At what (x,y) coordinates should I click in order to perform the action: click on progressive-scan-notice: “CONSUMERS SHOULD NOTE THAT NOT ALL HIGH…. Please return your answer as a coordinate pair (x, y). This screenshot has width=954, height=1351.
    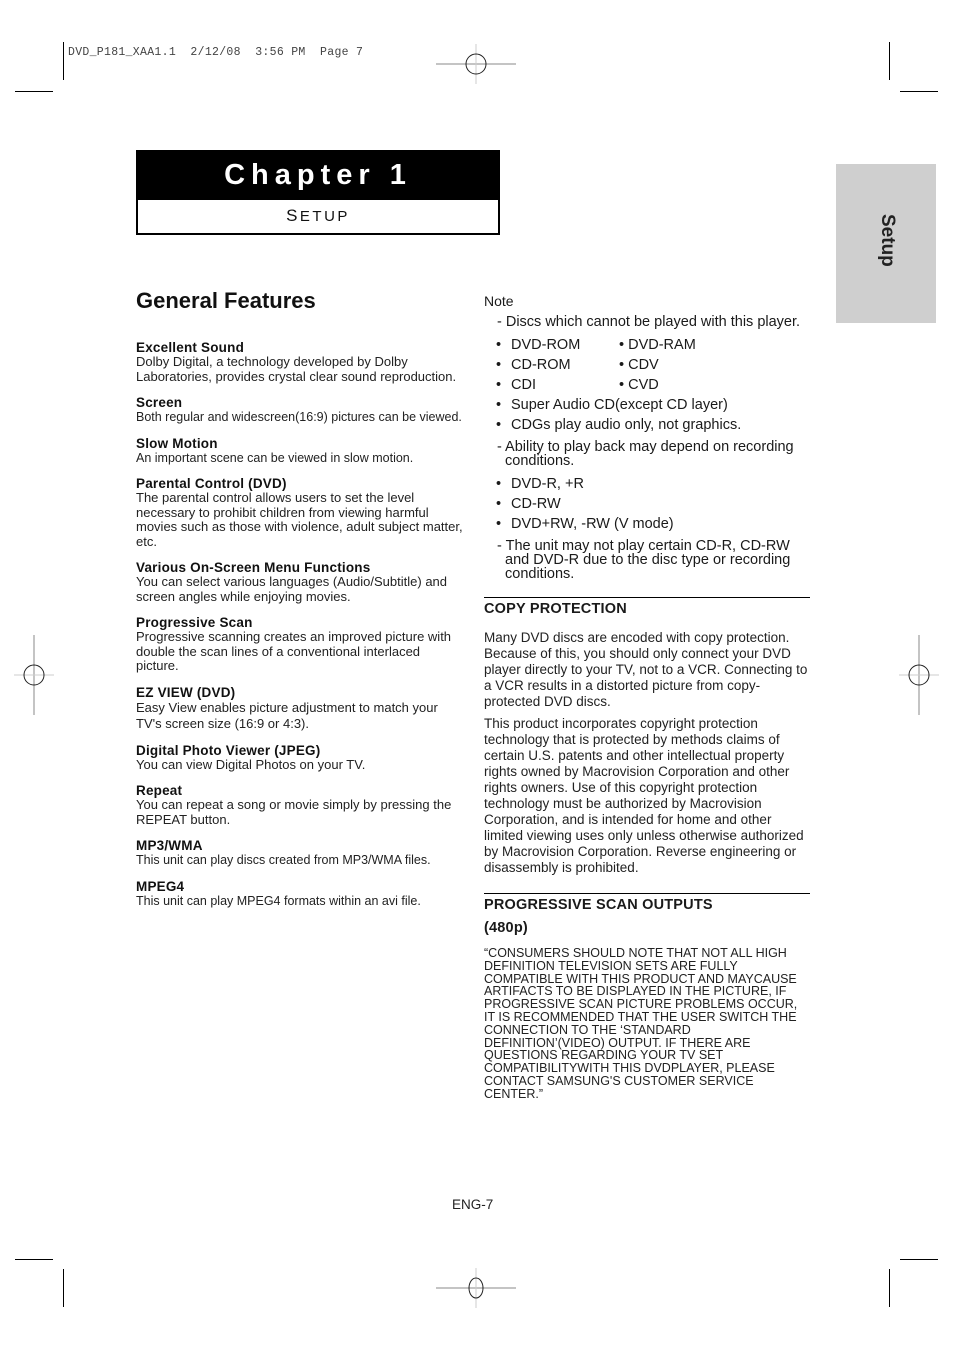
    Looking at the image, I should click on (641, 1023).